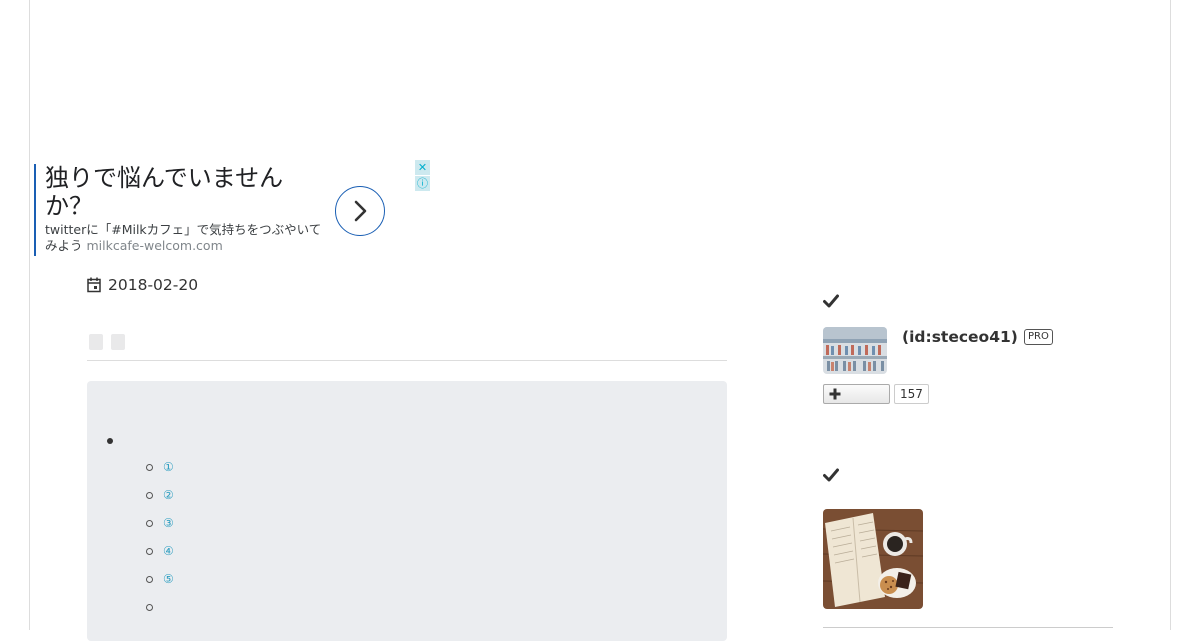 This screenshot has height=641, width=1200. What do you see at coordinates (94, 285) in the screenshot?
I see `calendar-icon` at bounding box center [94, 285].